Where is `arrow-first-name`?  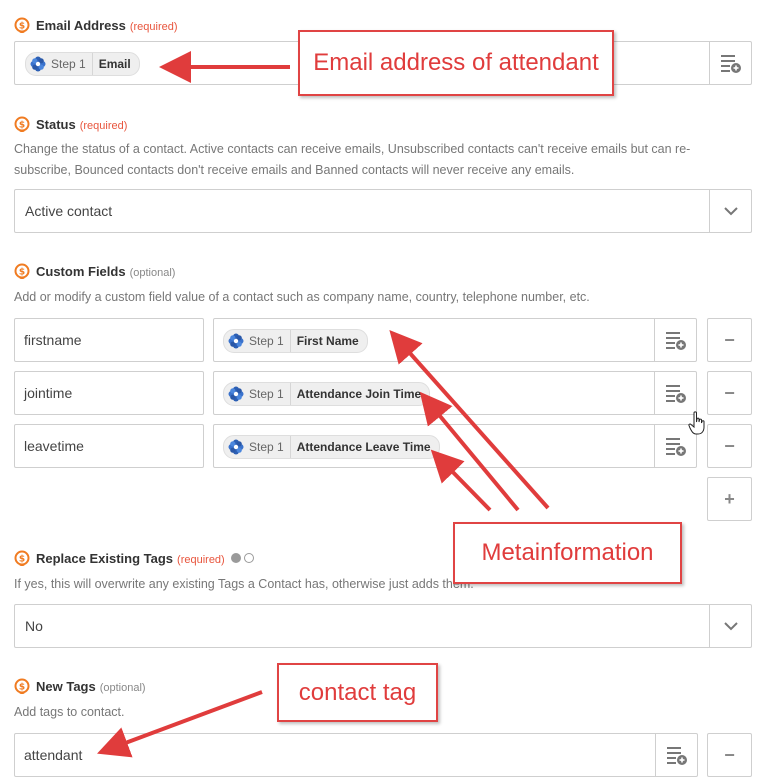 arrow-first-name is located at coordinates (469, 420).